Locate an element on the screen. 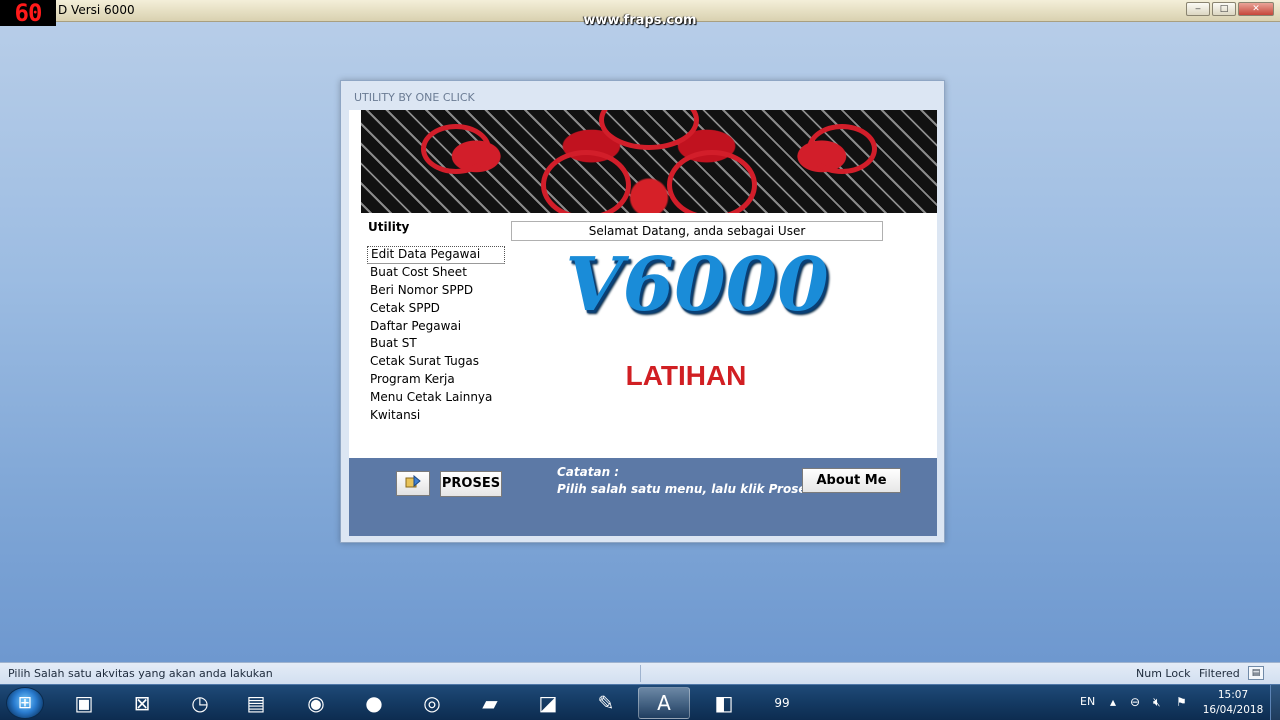  menu-item-beri-nomor-sppd: Beri Nomor SPPD is located at coordinates (436, 291).